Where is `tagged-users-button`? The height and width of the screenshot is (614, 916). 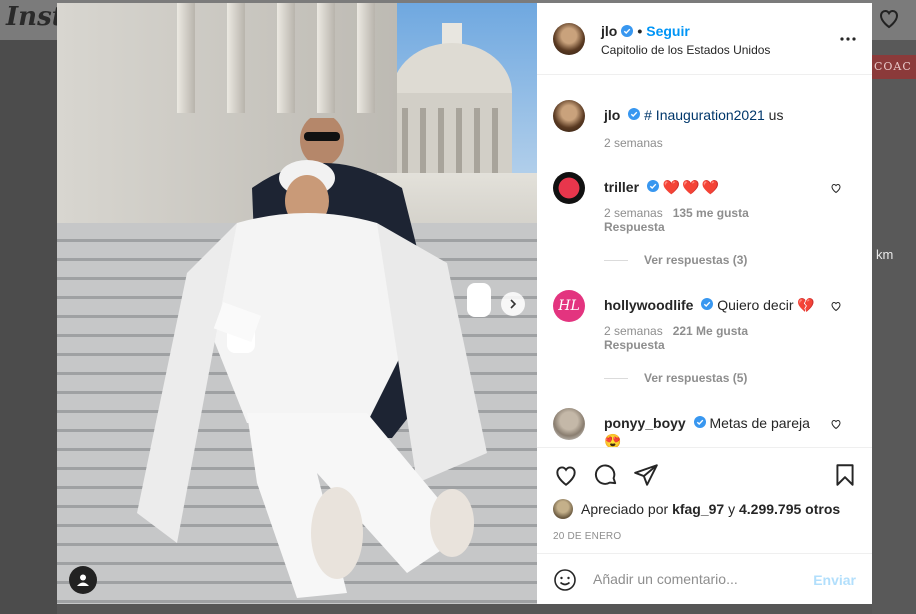 tagged-users-button is located at coordinates (83, 580).